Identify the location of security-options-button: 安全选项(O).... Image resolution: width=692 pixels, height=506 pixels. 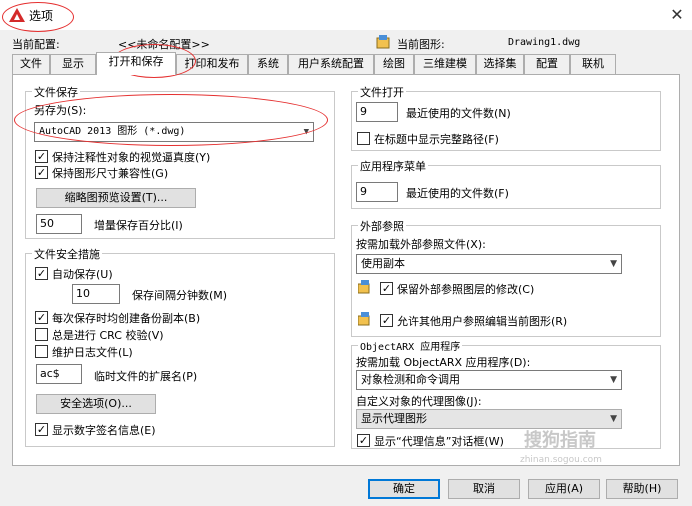
(96, 404).